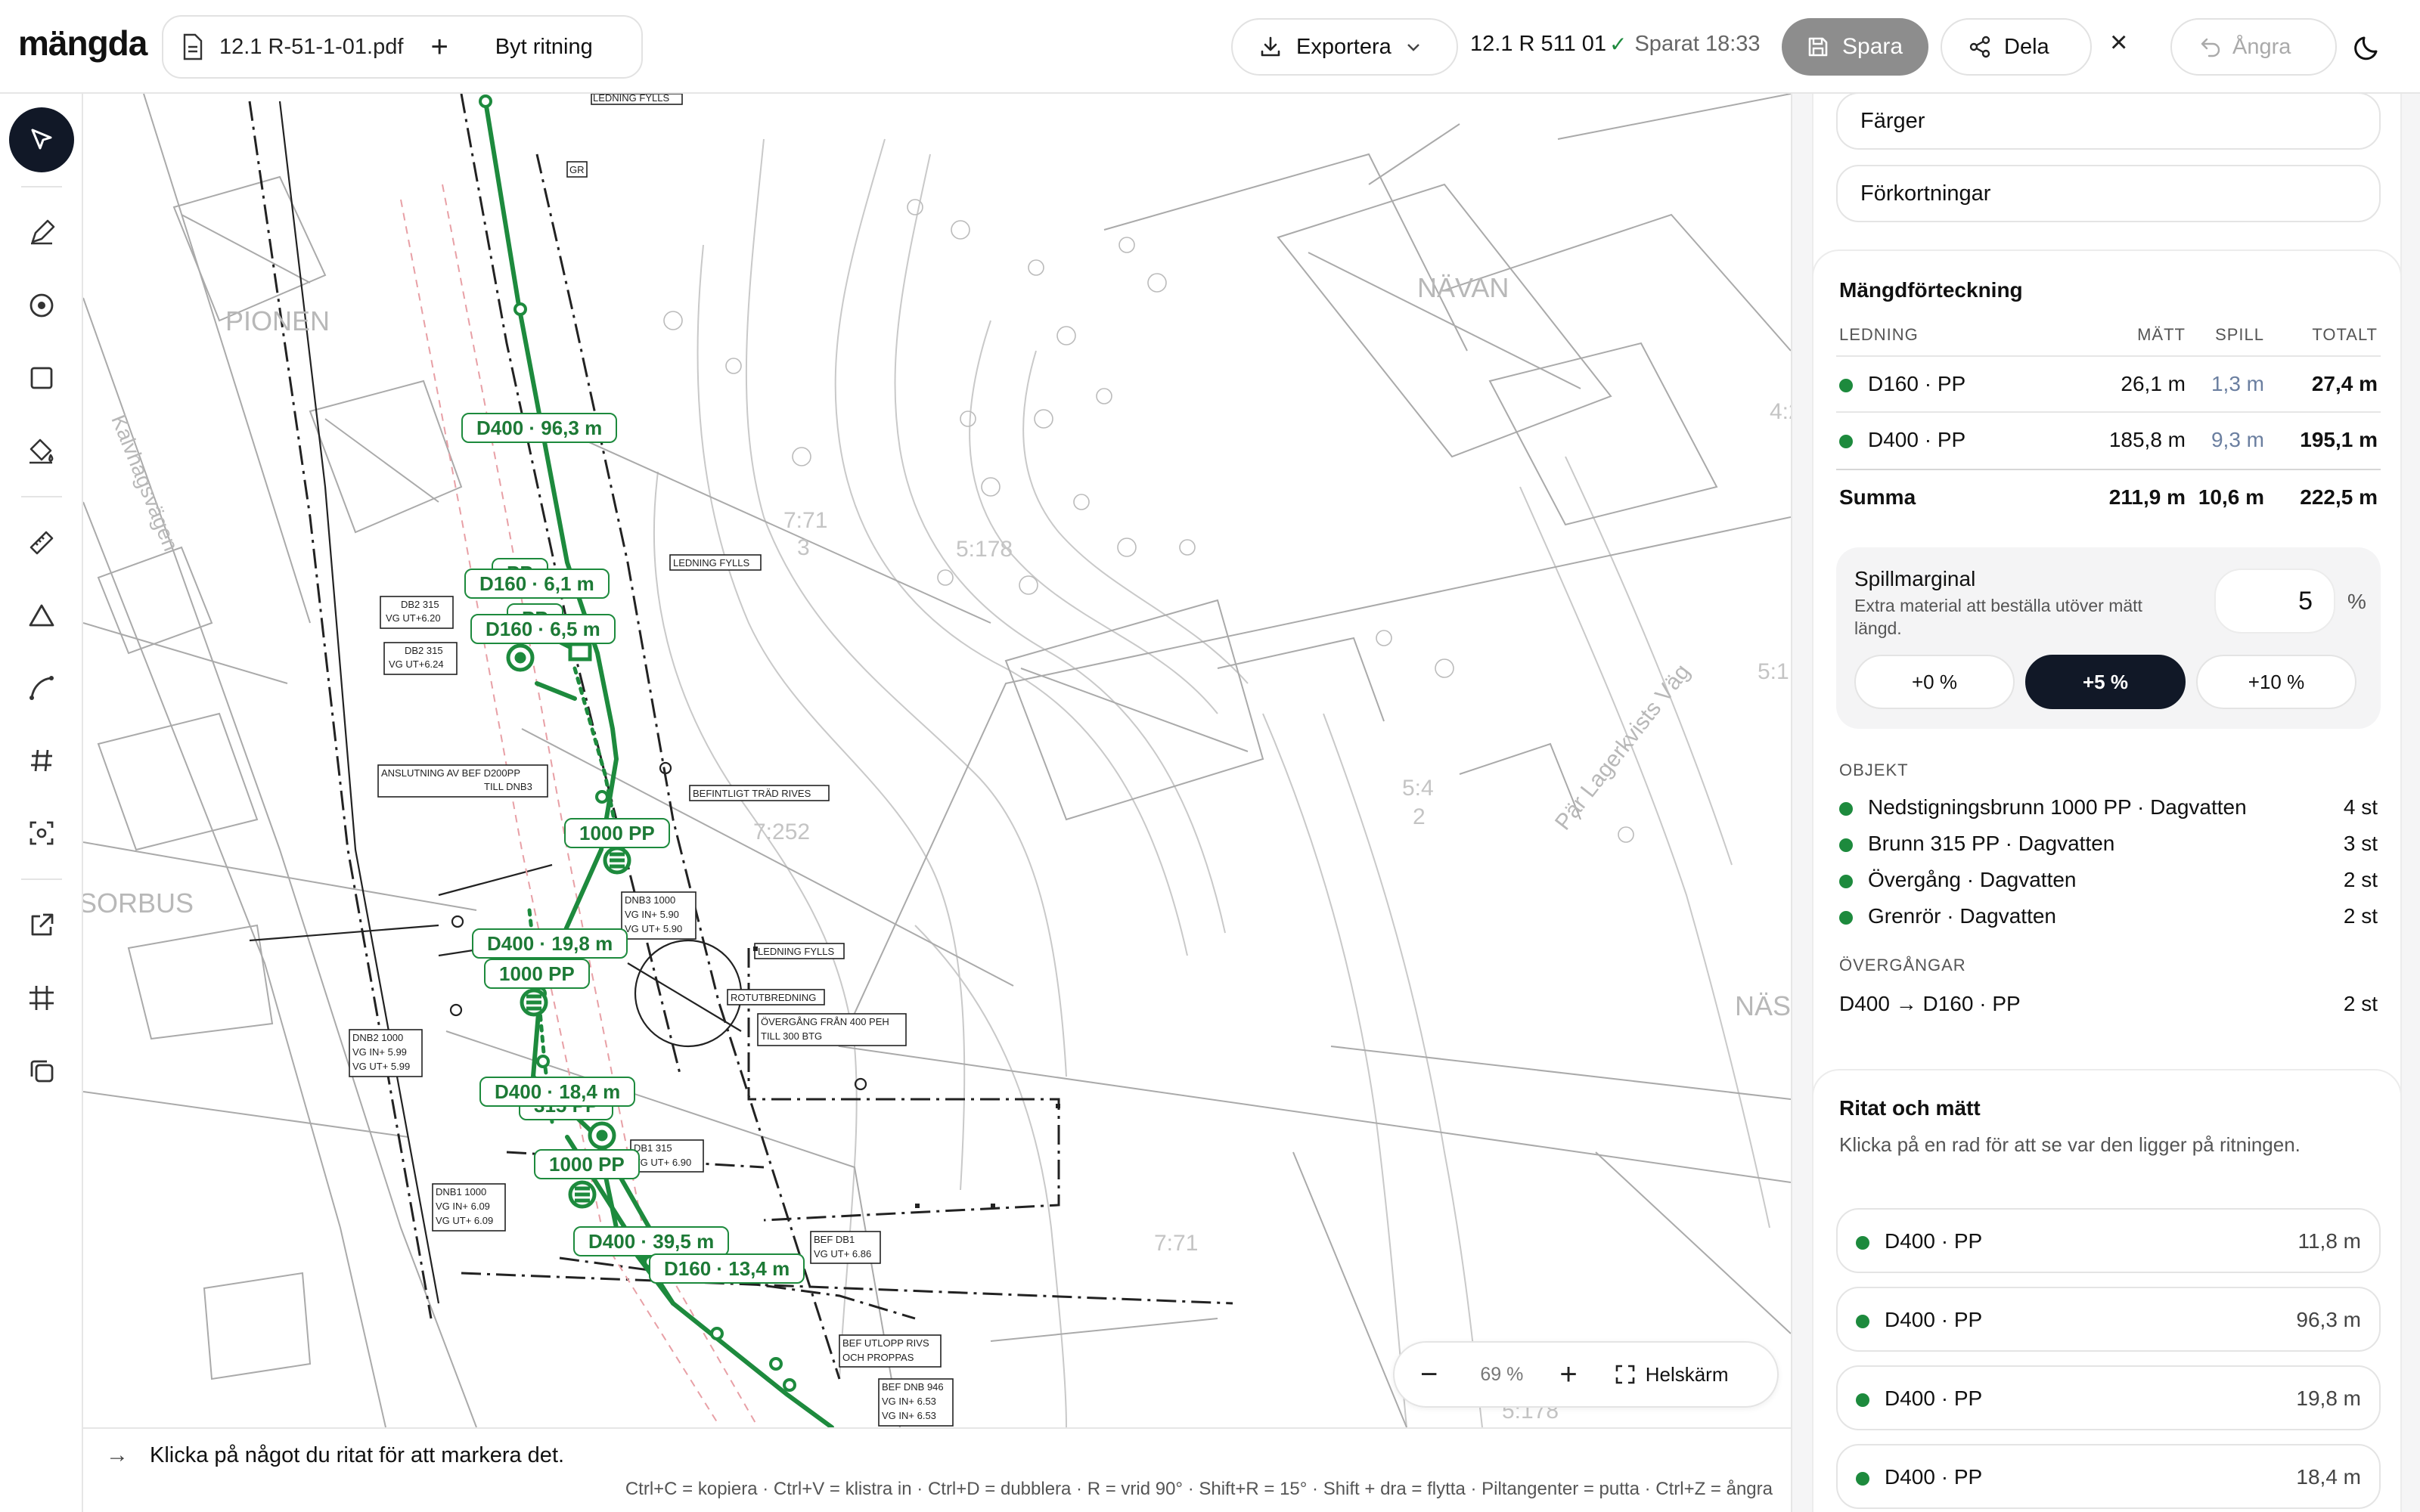 This screenshot has height=1512, width=2420. What do you see at coordinates (2105, 682) in the screenshot?
I see `spill-option-5: +5 %` at bounding box center [2105, 682].